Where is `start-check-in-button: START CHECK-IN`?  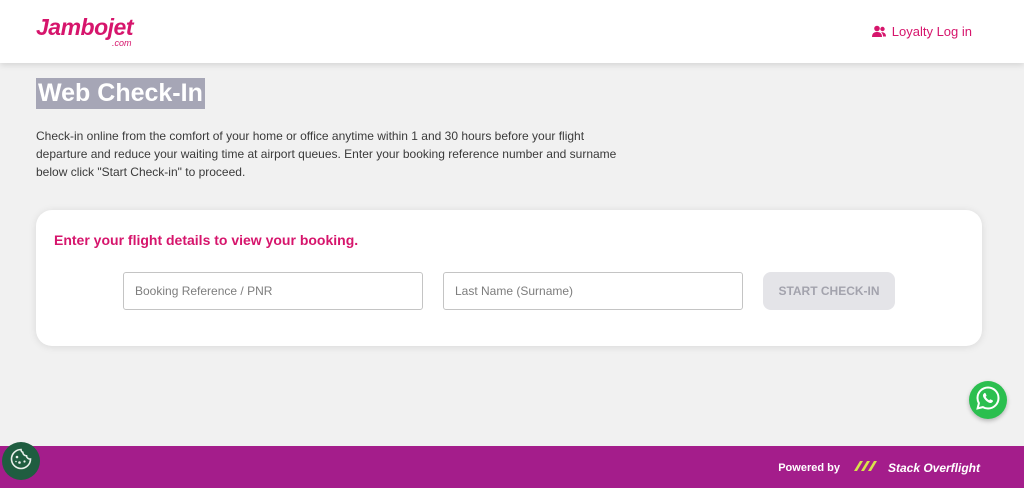
start-check-in-button: START CHECK-IN is located at coordinates (829, 291).